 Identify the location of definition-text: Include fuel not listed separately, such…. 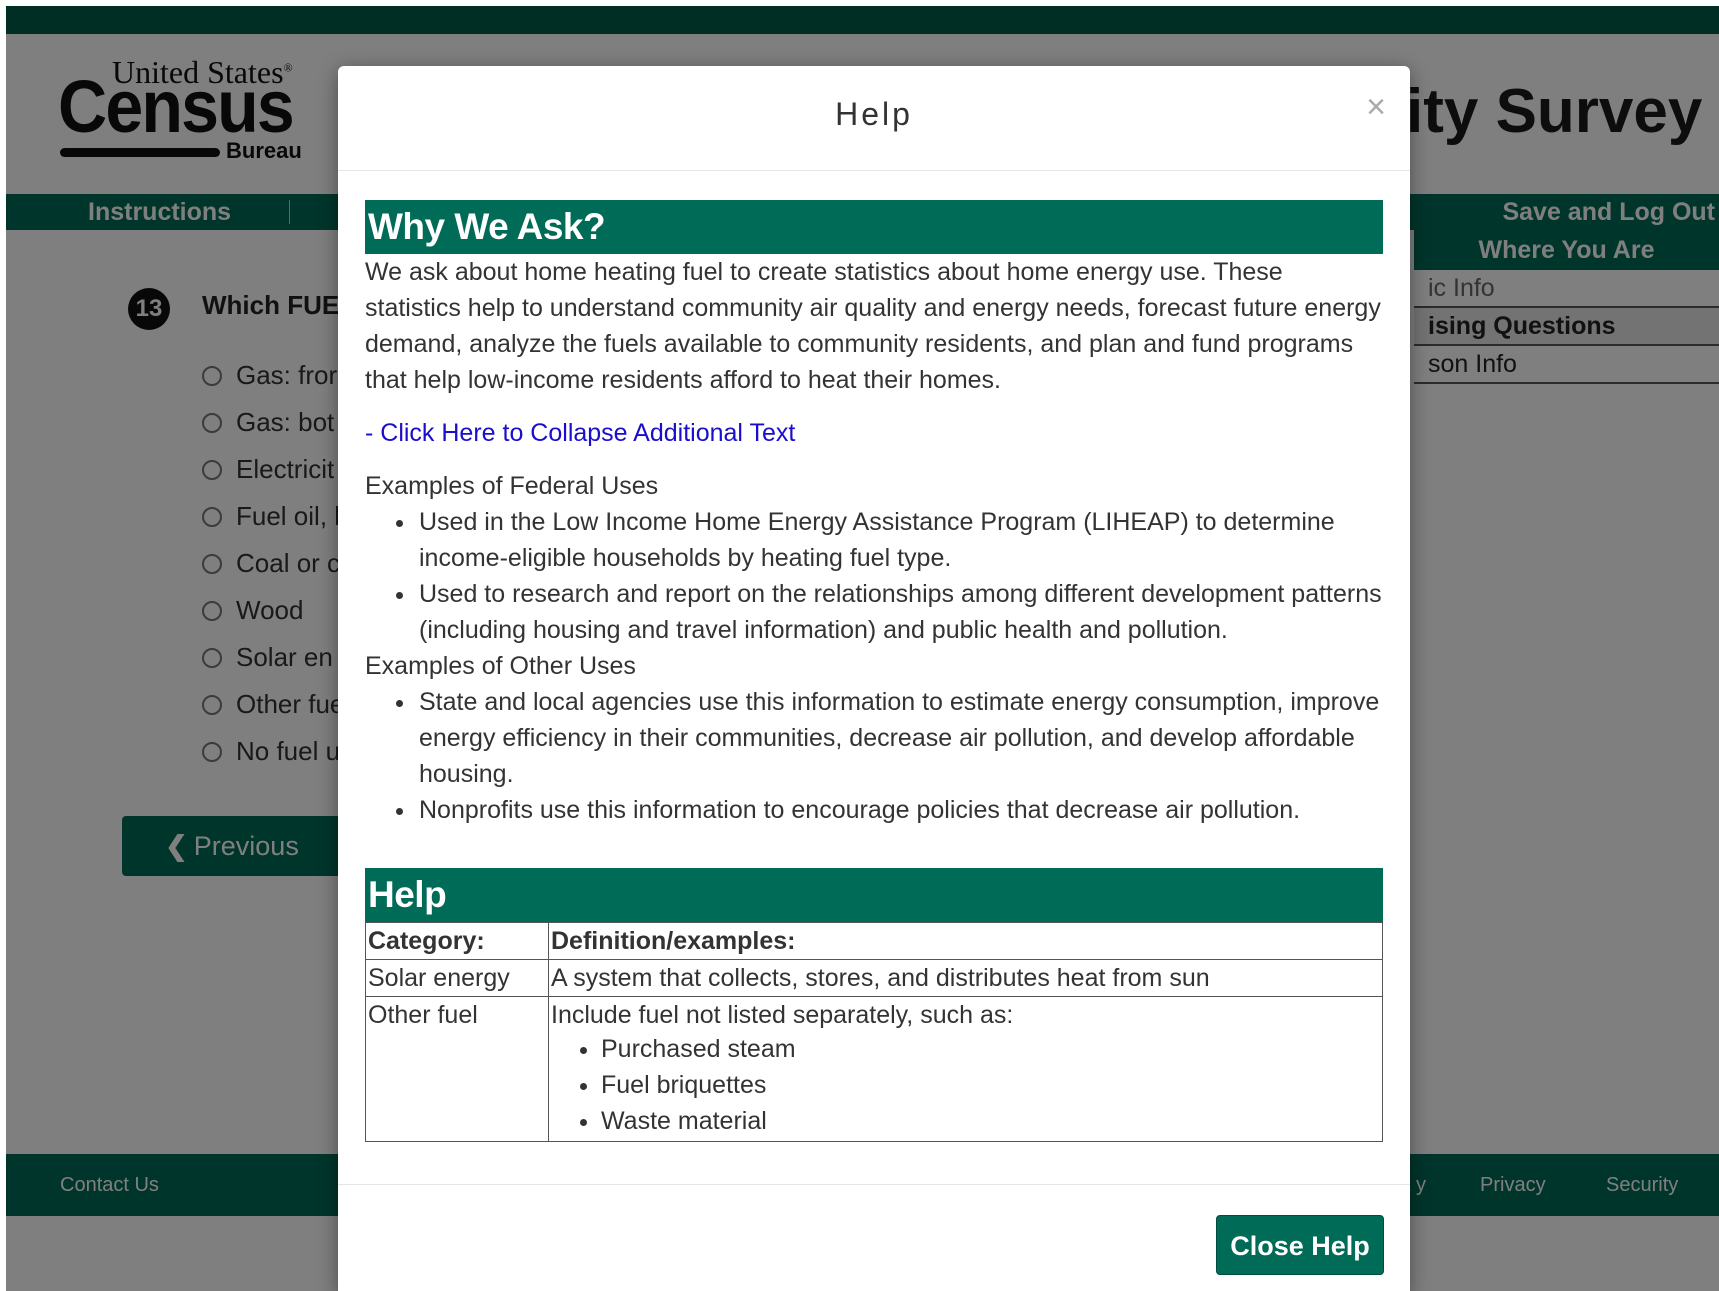
(782, 1015).